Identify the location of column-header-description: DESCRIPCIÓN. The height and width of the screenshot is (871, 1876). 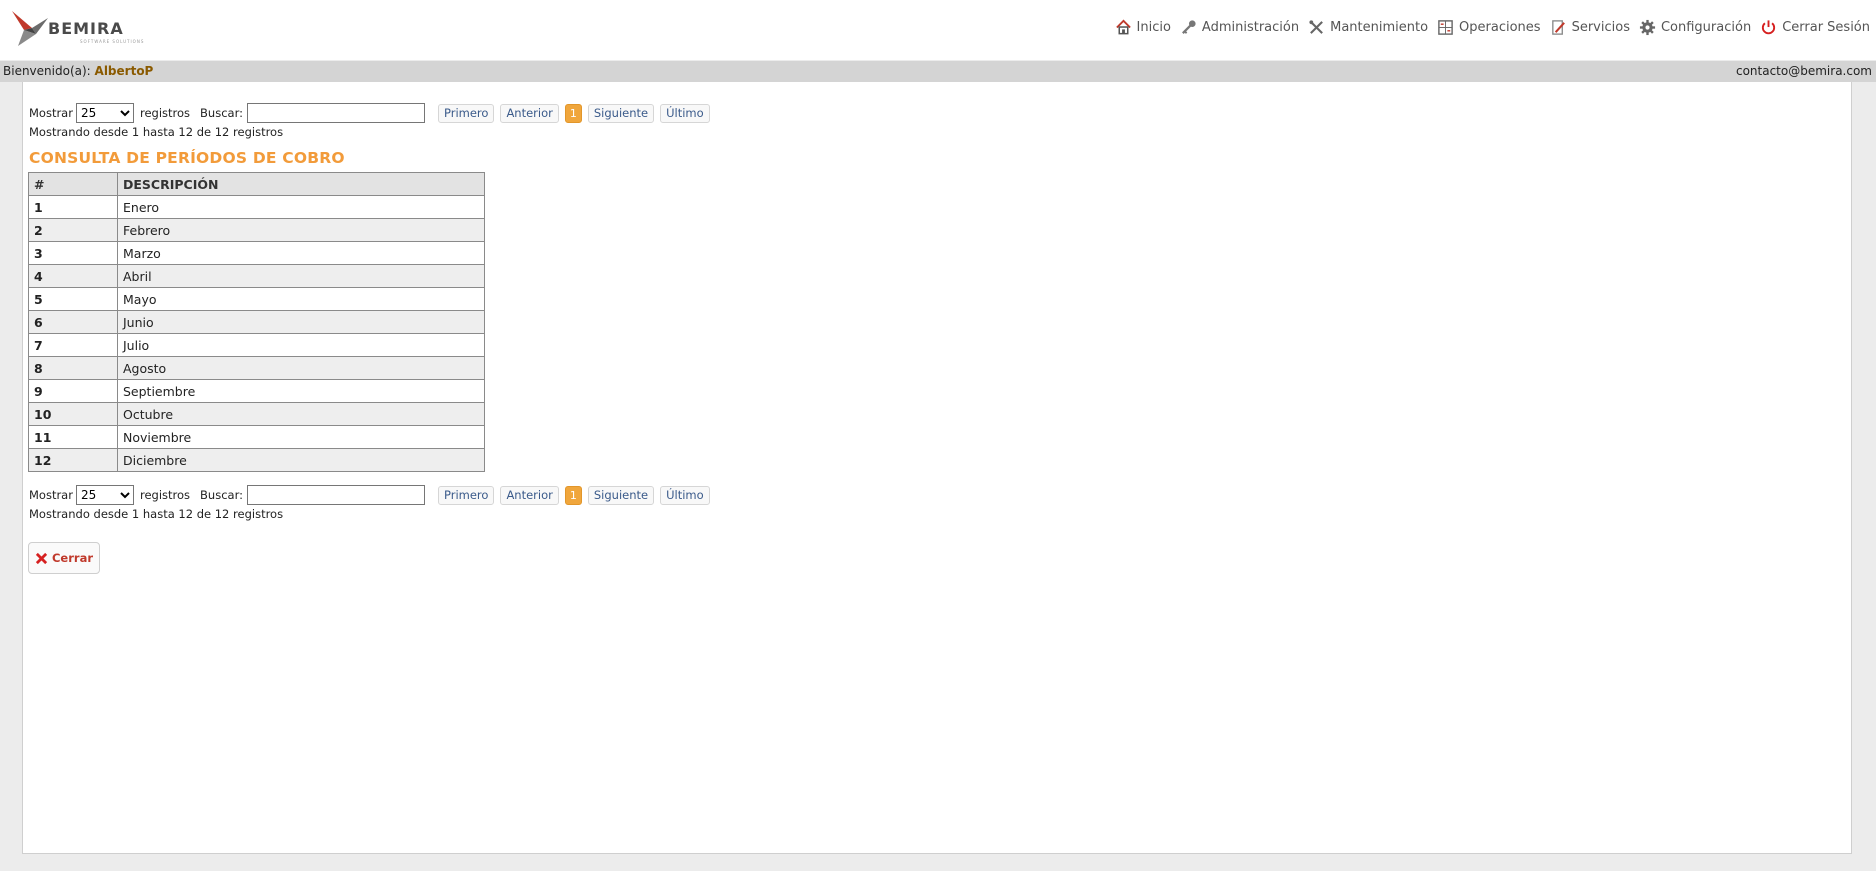
(301, 184).